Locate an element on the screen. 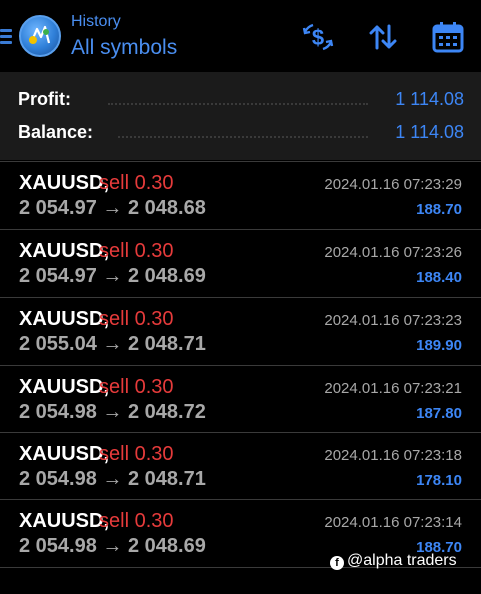 The width and height of the screenshot is (481, 594). sort-icon is located at coordinates (383, 37).